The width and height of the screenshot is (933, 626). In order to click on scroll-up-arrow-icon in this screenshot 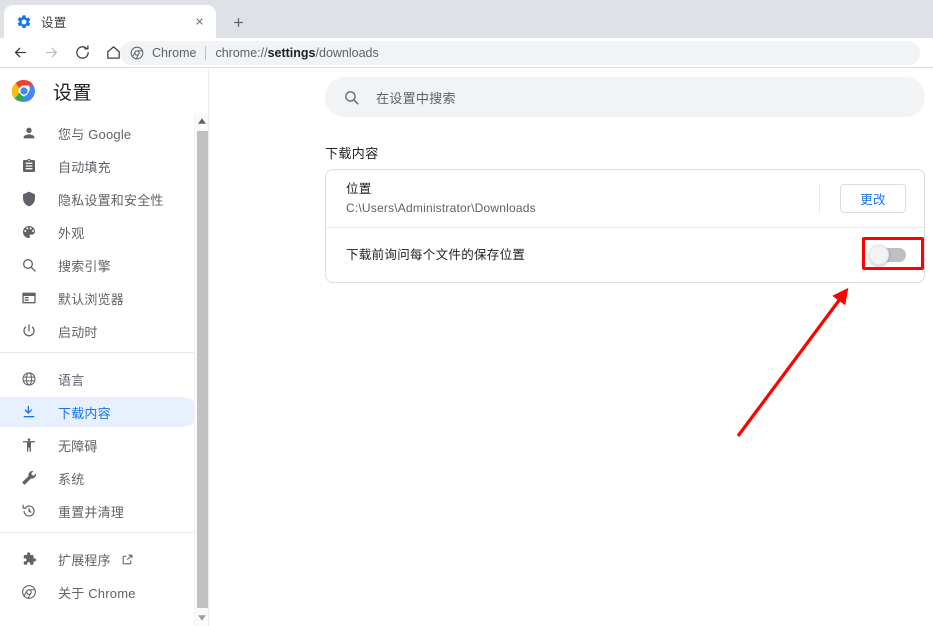, I will do `click(201, 121)`.